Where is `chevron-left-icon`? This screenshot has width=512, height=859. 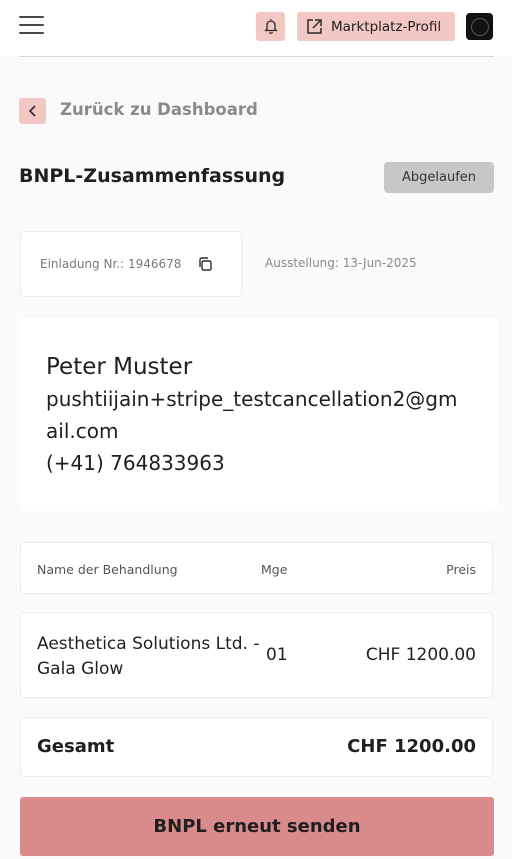 chevron-left-icon is located at coordinates (32, 111).